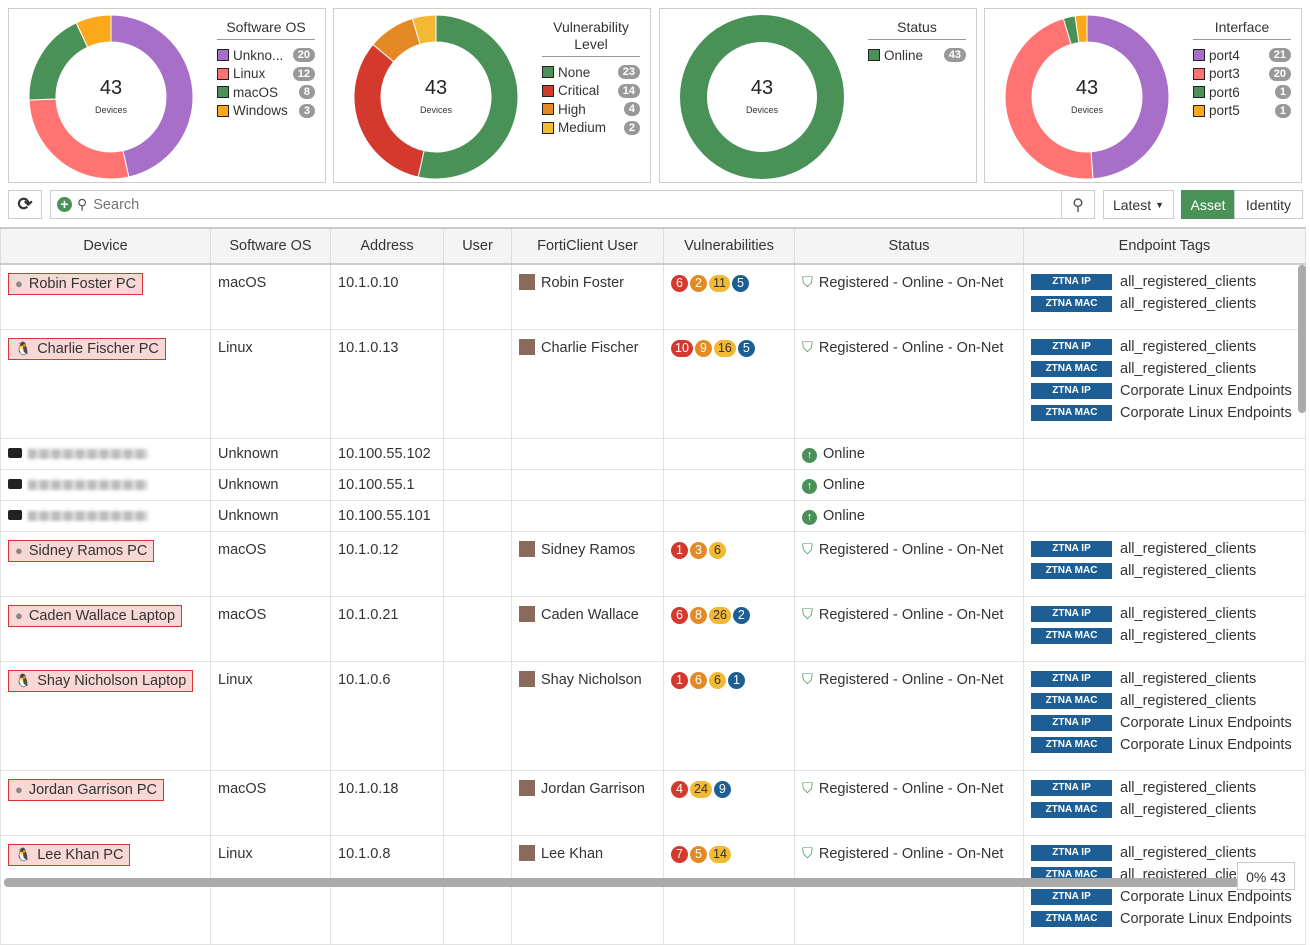  Describe the element at coordinates (1302, 339) in the screenshot. I see `vertical-scrollbar` at that location.